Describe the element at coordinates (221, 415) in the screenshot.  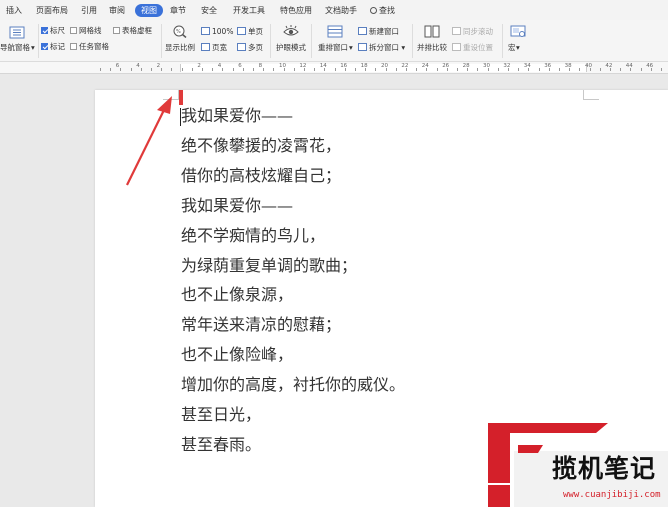
I see `document-line: 甚至日光，` at that location.